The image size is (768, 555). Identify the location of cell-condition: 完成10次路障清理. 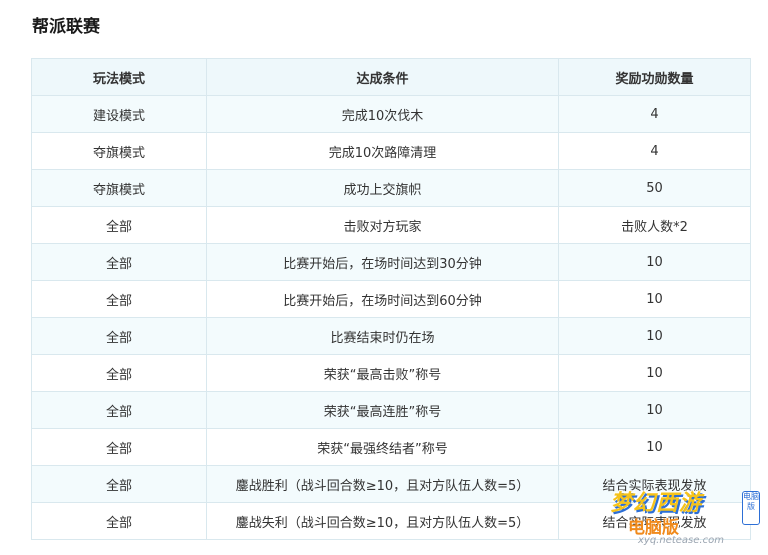
(382, 151).